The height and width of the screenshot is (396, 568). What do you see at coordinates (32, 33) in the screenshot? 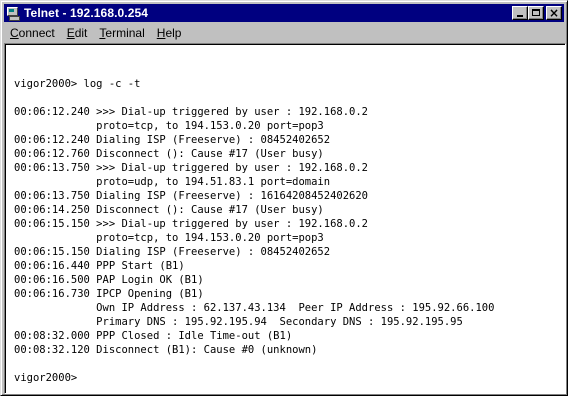
I see `menu-connect: Connect` at bounding box center [32, 33].